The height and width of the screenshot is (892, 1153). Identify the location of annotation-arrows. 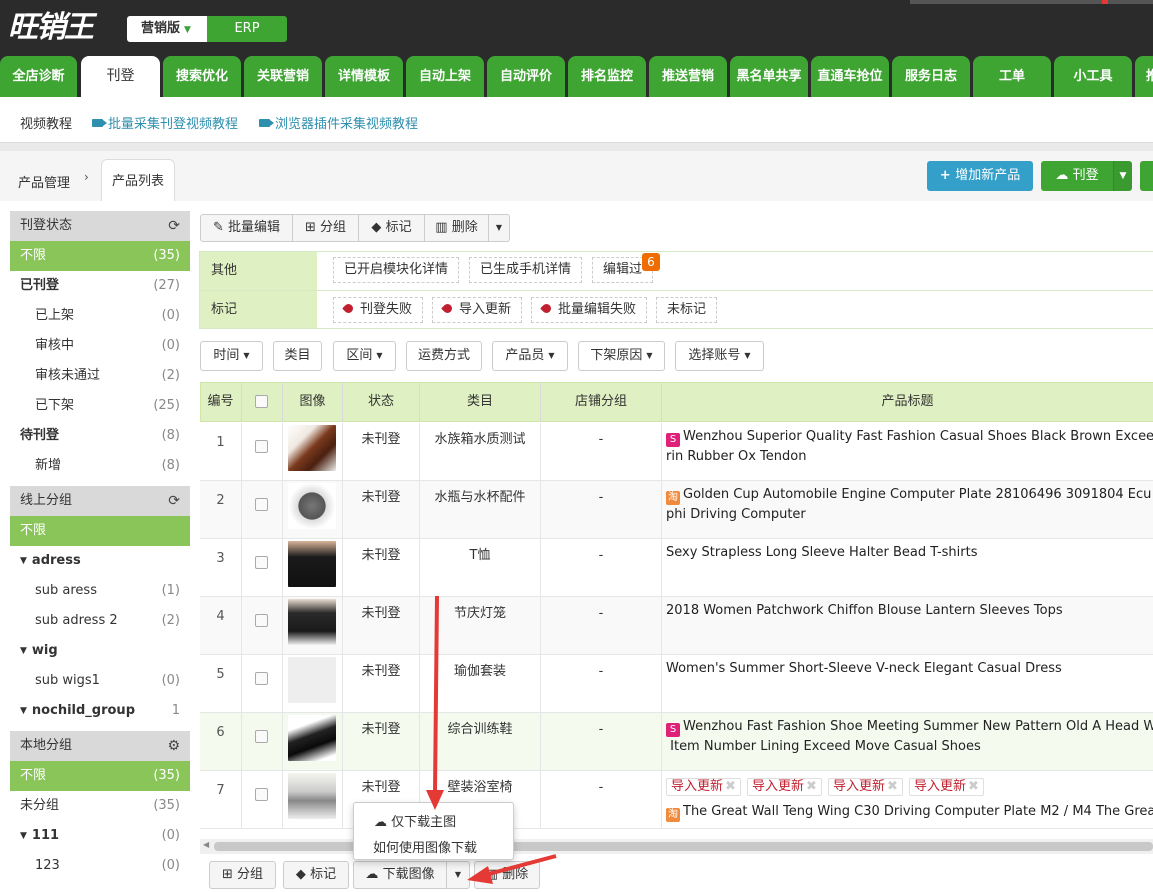
(491, 739).